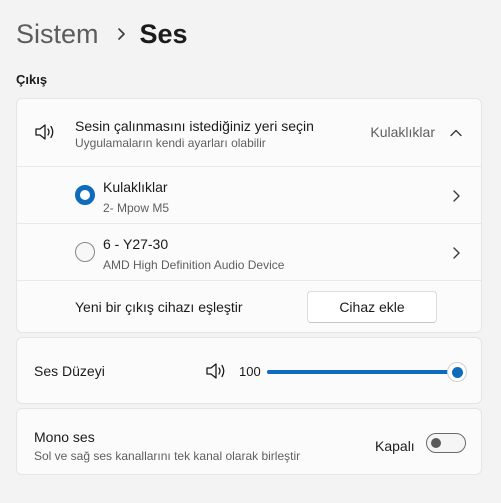 This screenshot has width=501, height=503. What do you see at coordinates (456, 134) in the screenshot?
I see `chevron-up-icon` at bounding box center [456, 134].